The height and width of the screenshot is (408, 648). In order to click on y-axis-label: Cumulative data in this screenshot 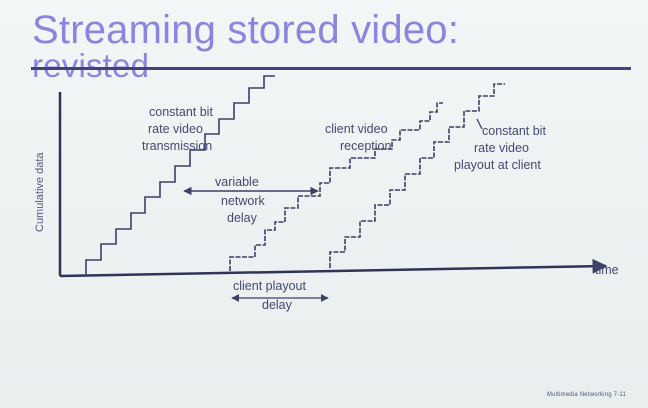, I will do `click(40, 192)`.